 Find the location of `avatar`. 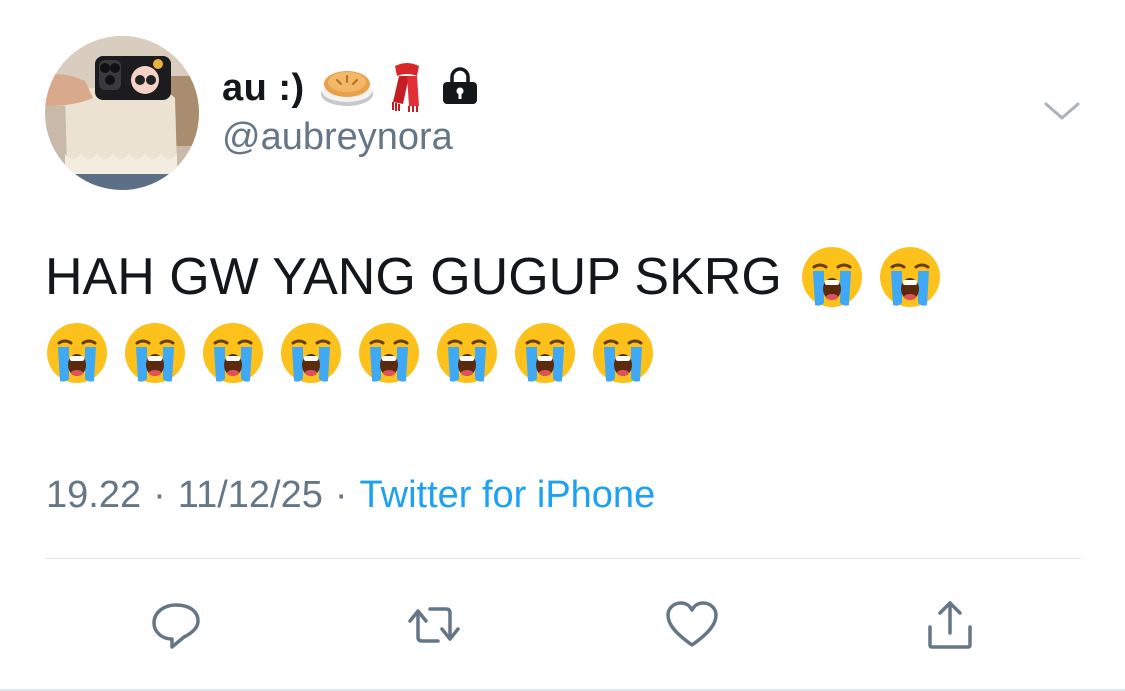

avatar is located at coordinates (122, 113).